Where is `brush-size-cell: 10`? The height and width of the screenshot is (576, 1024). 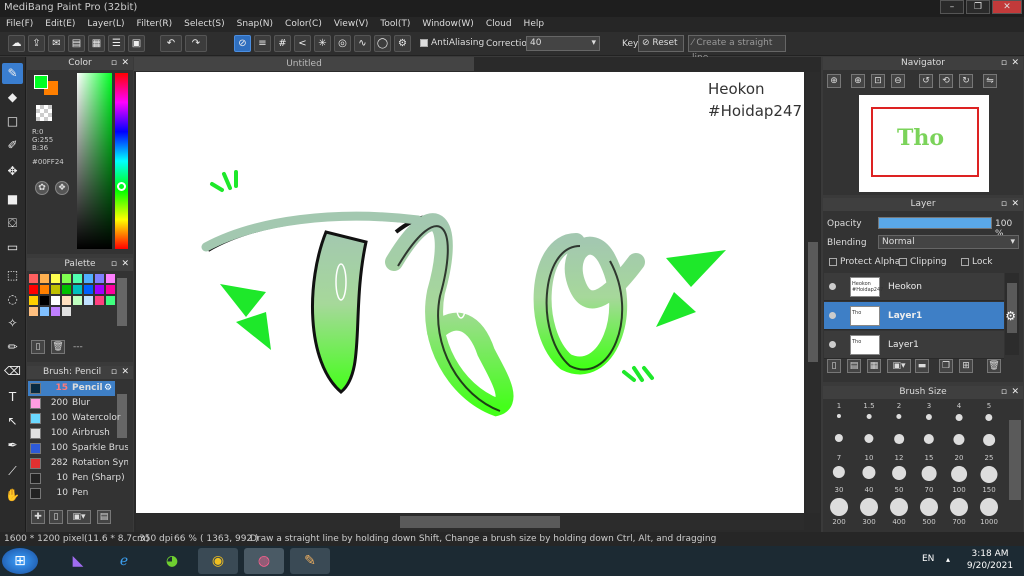
brush-size-cell: 10 is located at coordinates (869, 447).